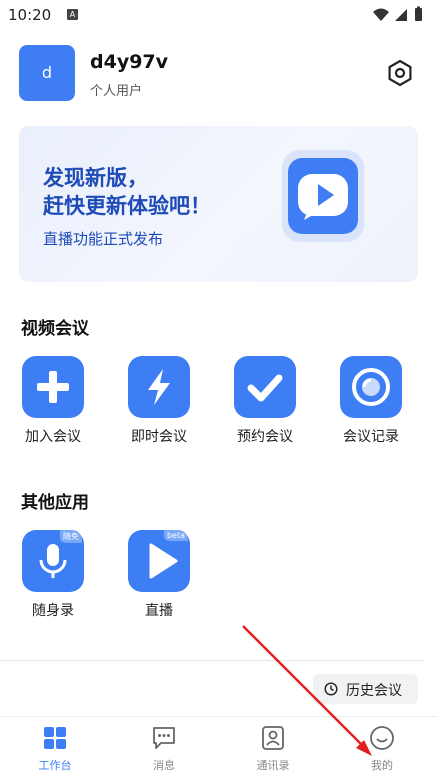  I want to click on battery-icon, so click(418, 14).